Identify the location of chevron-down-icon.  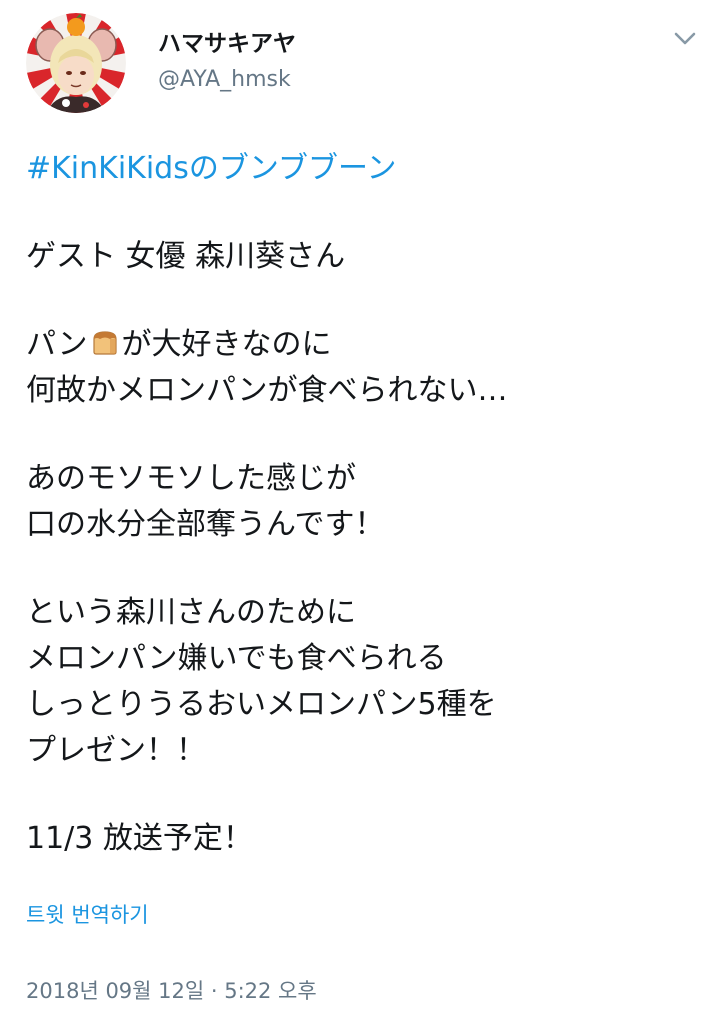
(685, 38).